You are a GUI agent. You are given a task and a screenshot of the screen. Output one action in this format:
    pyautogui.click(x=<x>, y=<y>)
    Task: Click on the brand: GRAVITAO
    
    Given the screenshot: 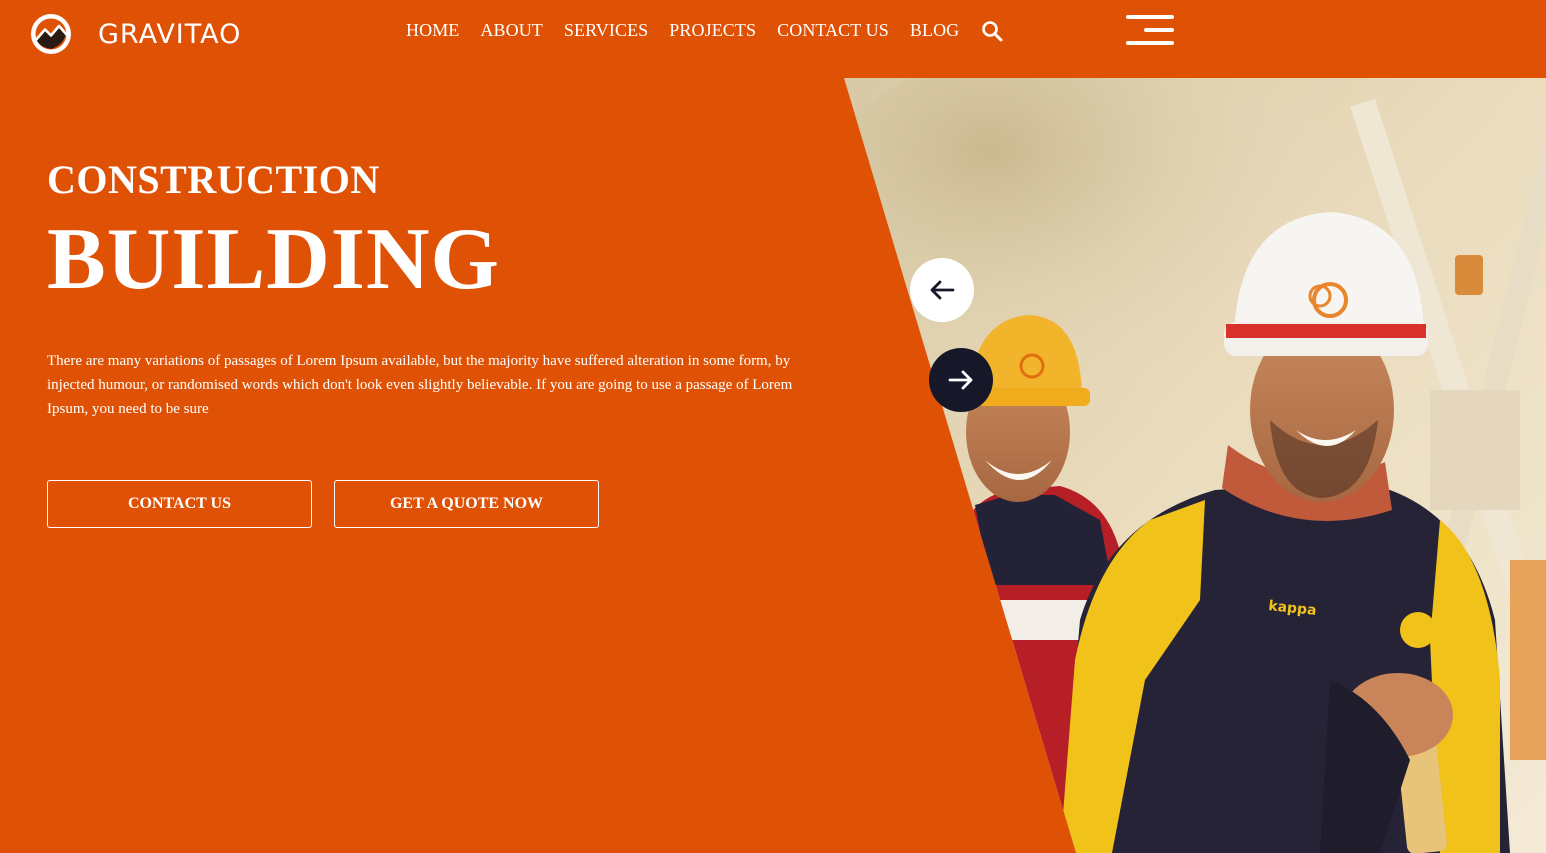 What is the action you would take?
    pyautogui.click(x=134, y=34)
    